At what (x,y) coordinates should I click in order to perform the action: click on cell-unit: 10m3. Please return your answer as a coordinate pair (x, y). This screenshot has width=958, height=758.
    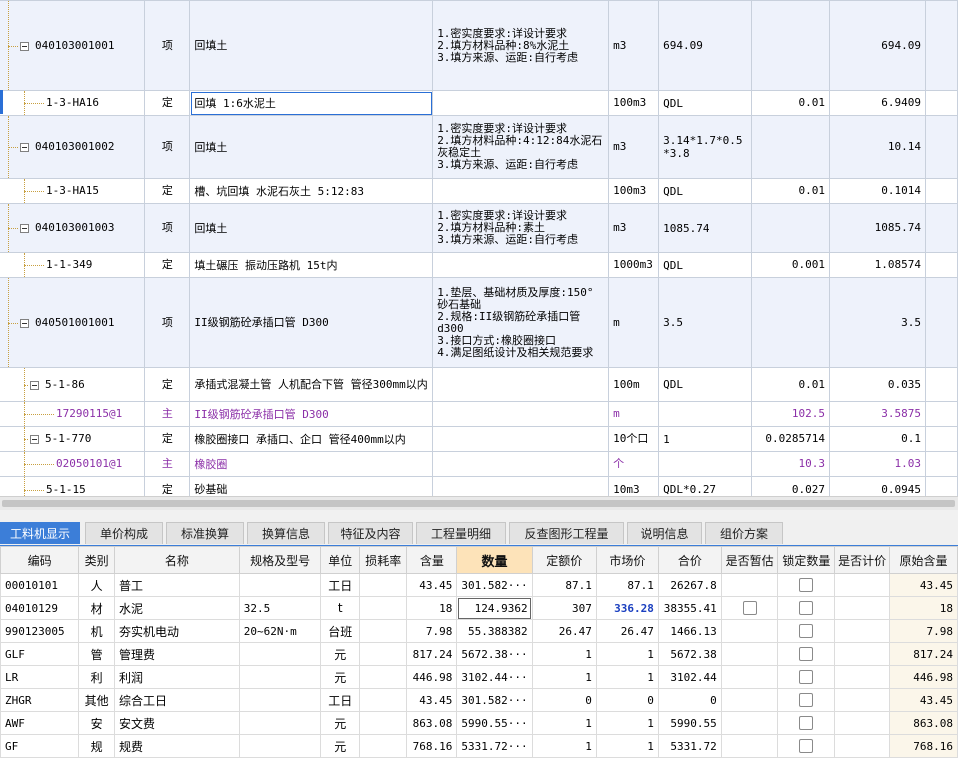
    Looking at the image, I should click on (634, 486).